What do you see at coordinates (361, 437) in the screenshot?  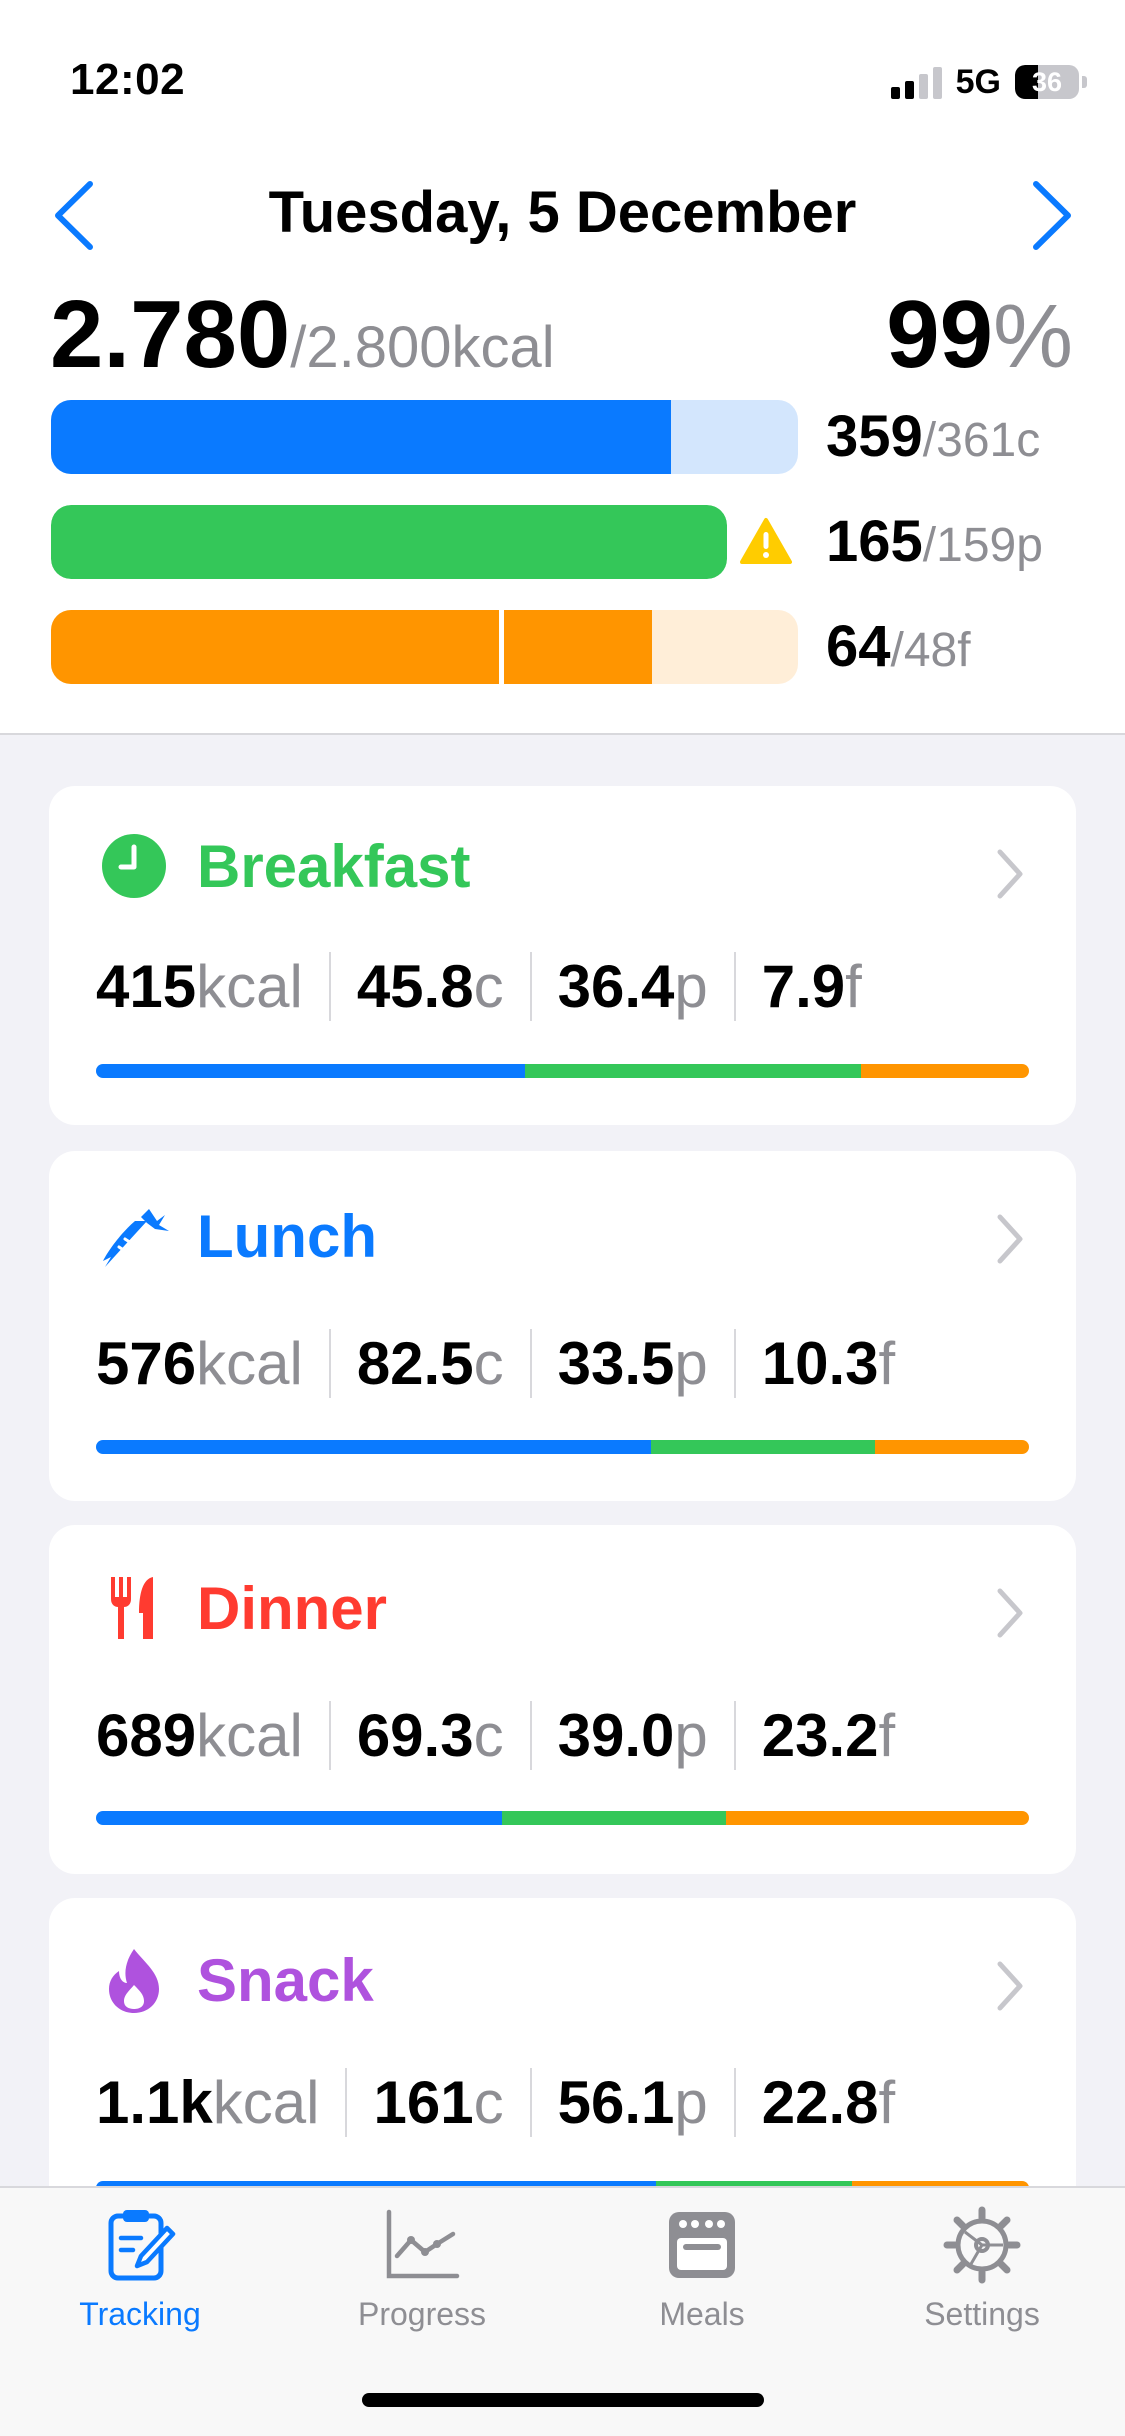 I see `carbs-progress-fill` at bounding box center [361, 437].